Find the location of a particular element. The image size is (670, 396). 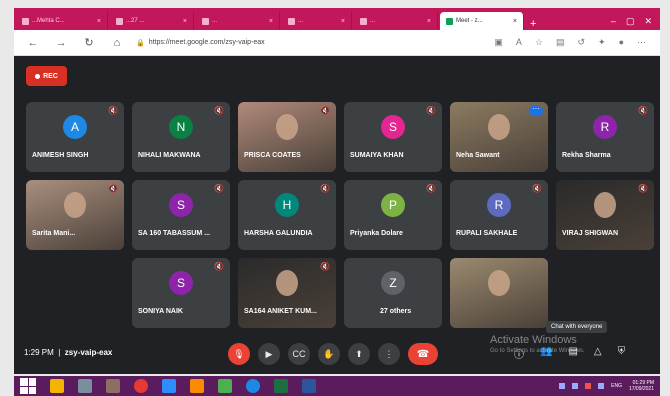

reload-icon: ↻ is located at coordinates (89, 42).